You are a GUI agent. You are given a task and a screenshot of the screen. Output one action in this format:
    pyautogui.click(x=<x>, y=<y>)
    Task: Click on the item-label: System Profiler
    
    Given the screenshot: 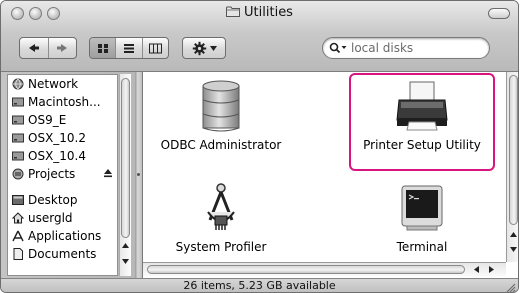 What is the action you would take?
    pyautogui.click(x=221, y=247)
    